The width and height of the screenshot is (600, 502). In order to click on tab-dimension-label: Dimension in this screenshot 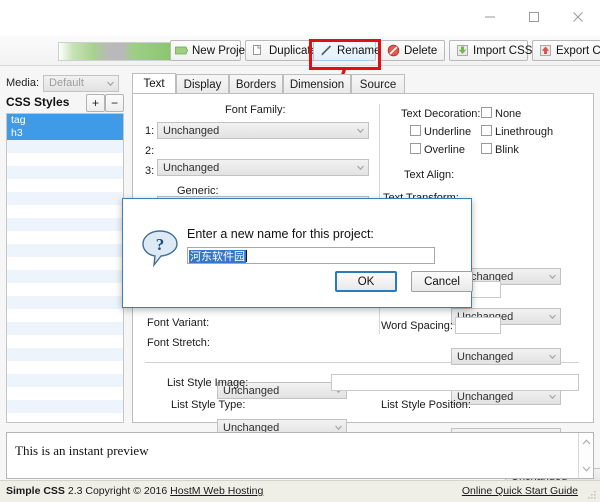, I will do `click(317, 84)`.